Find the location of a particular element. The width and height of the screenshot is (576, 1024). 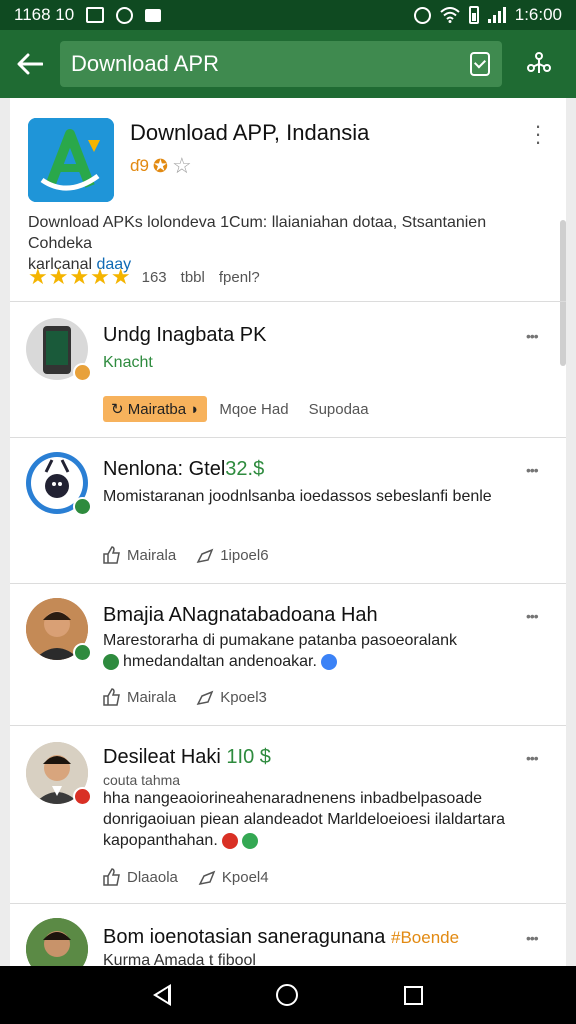

share-icon is located at coordinates (539, 62).